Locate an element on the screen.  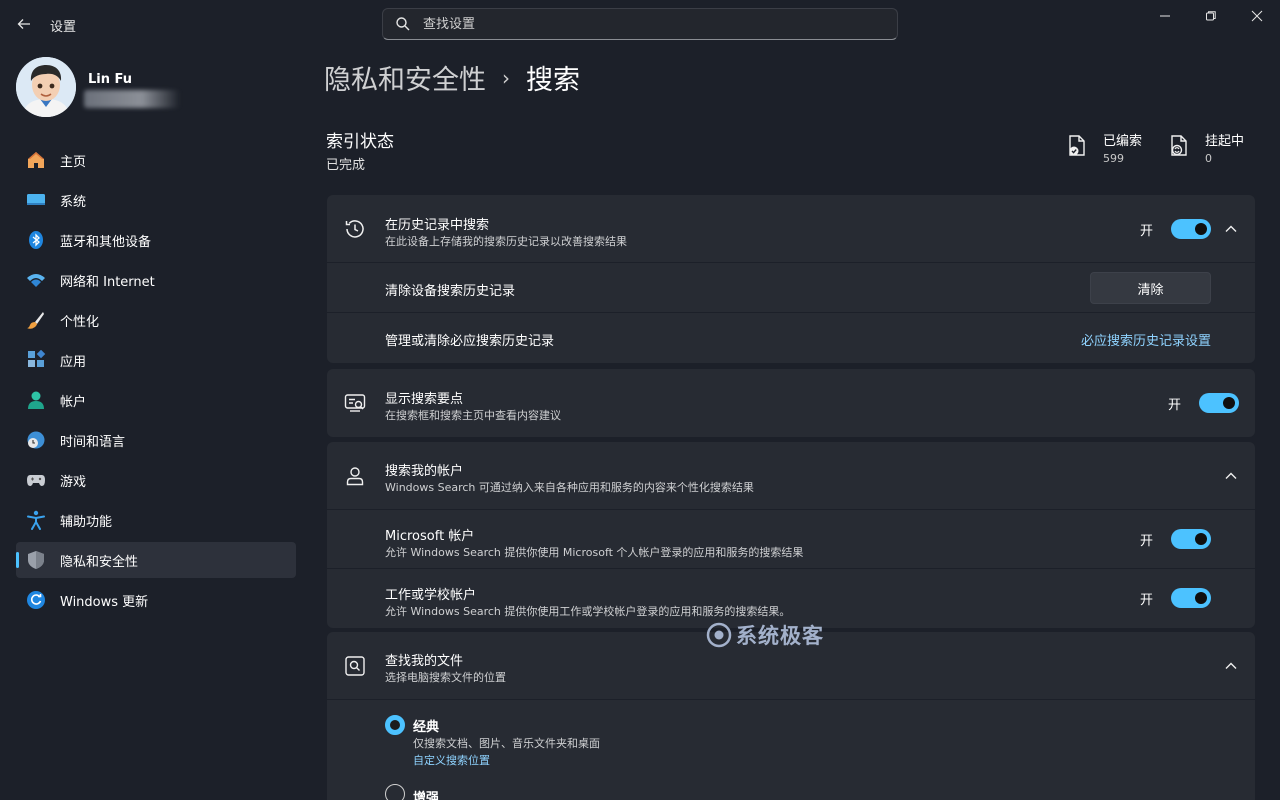
manage-bing-history-title: 管理或清除必应搜索历史记录 is located at coordinates (470, 341).